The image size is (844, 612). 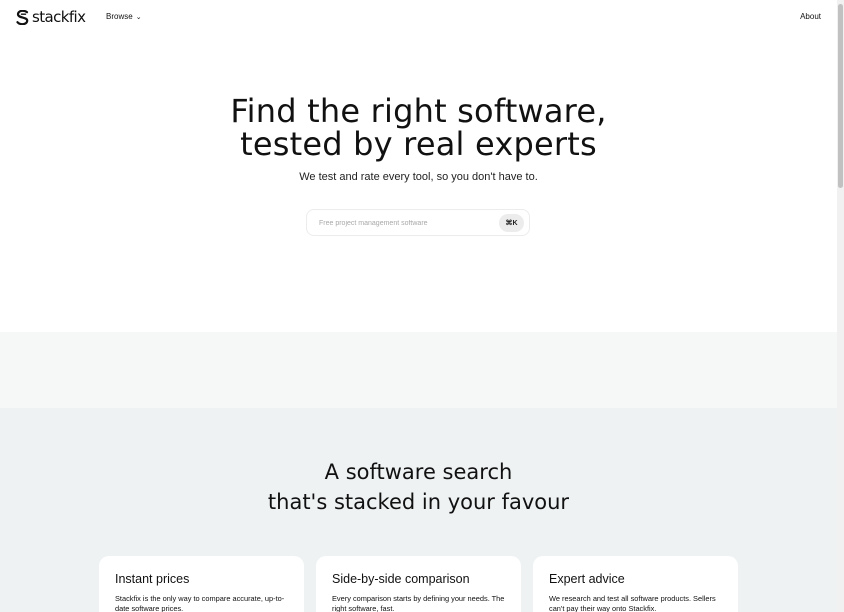 What do you see at coordinates (404, 223) in the screenshot?
I see `search-input` at bounding box center [404, 223].